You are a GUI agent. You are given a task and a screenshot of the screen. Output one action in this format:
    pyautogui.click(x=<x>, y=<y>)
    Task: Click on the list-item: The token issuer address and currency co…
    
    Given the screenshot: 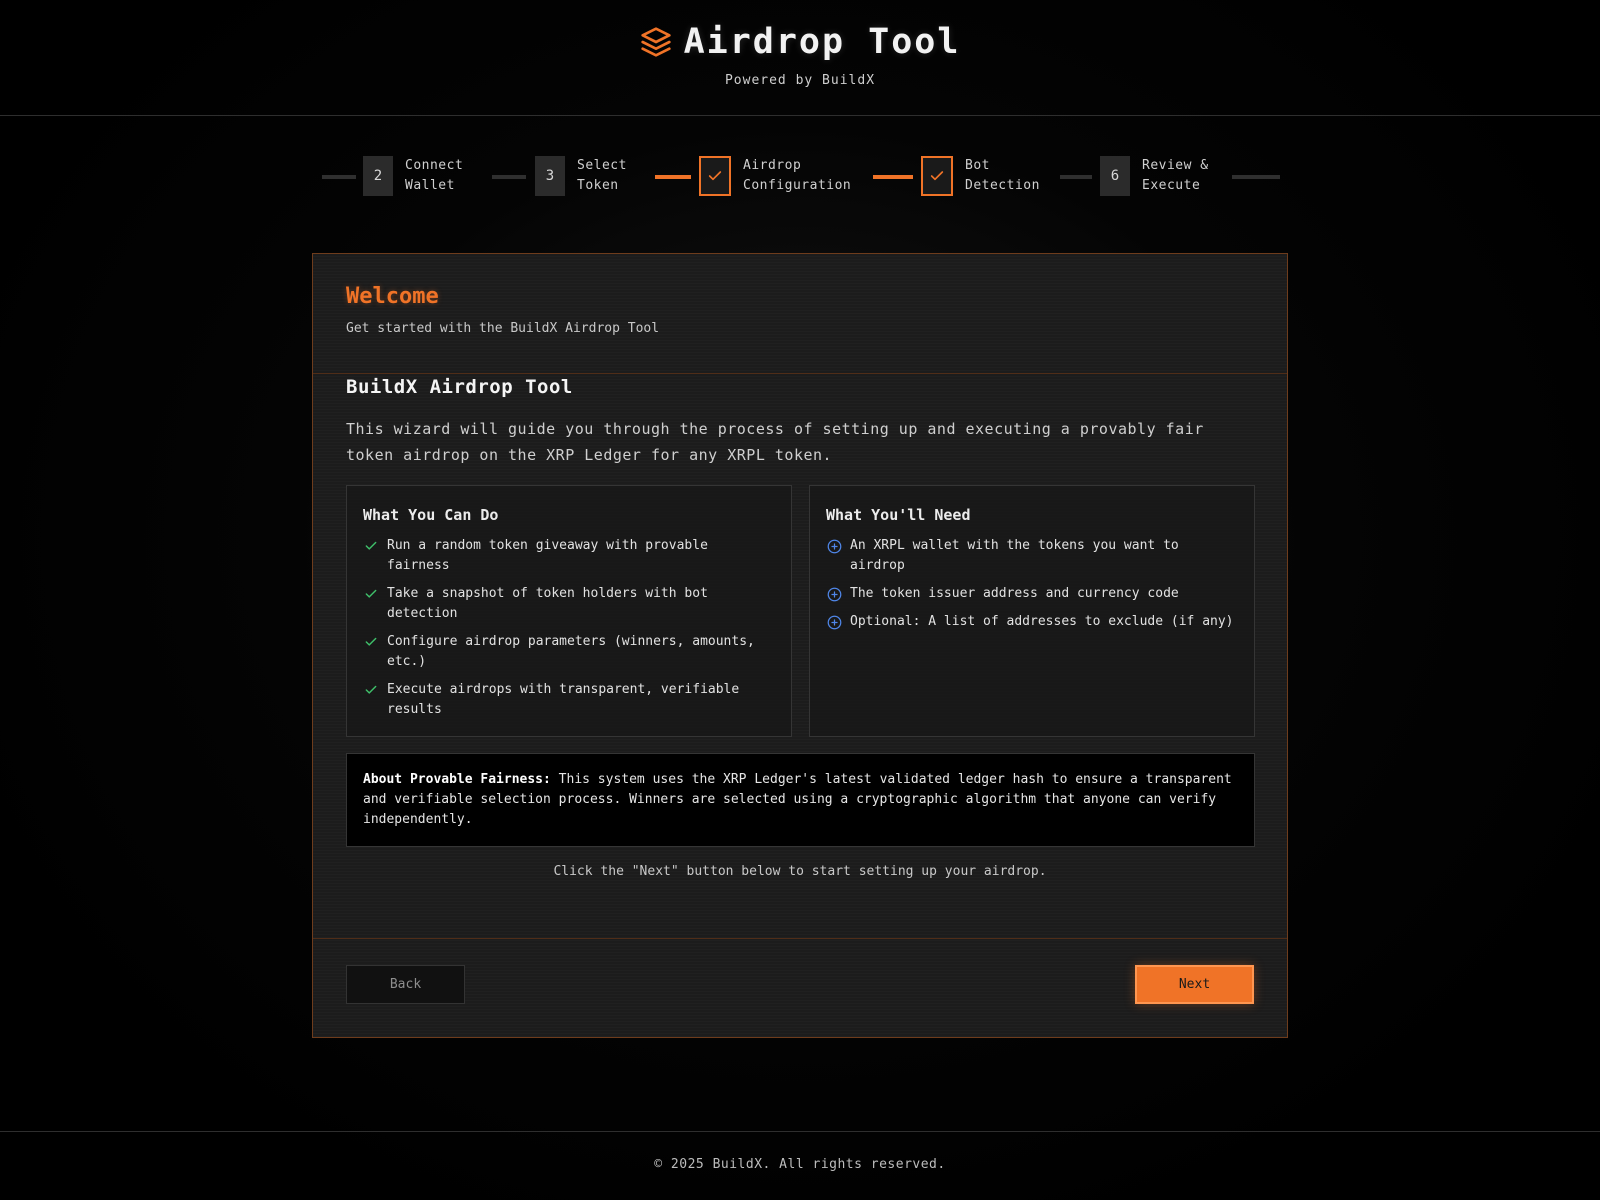 What is the action you would take?
    pyautogui.click(x=1033, y=594)
    